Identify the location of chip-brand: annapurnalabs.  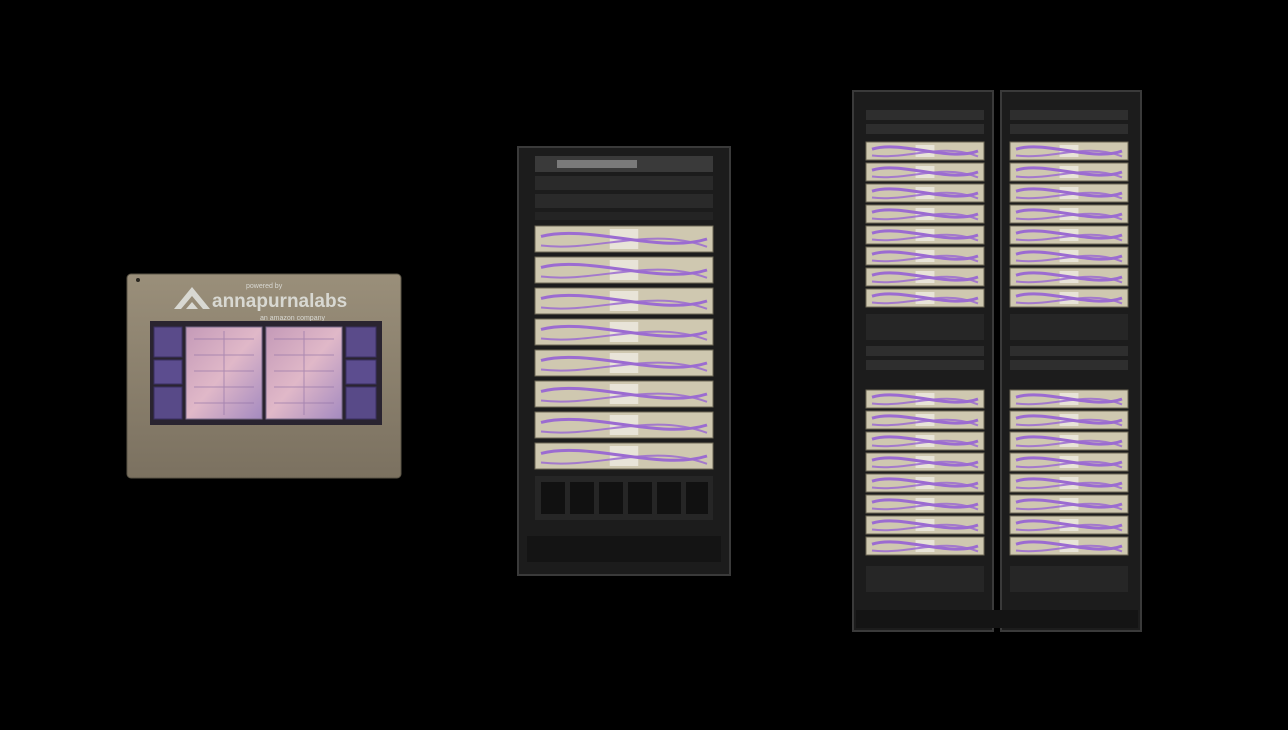
(279, 301).